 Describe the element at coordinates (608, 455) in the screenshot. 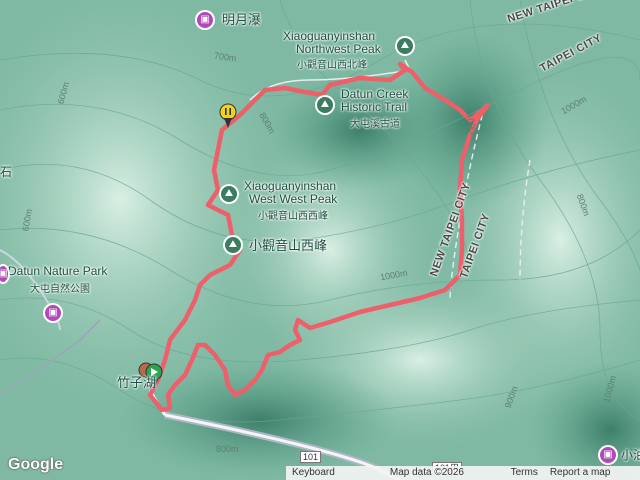

I see `bottom-right-poi-icon: ▣` at that location.